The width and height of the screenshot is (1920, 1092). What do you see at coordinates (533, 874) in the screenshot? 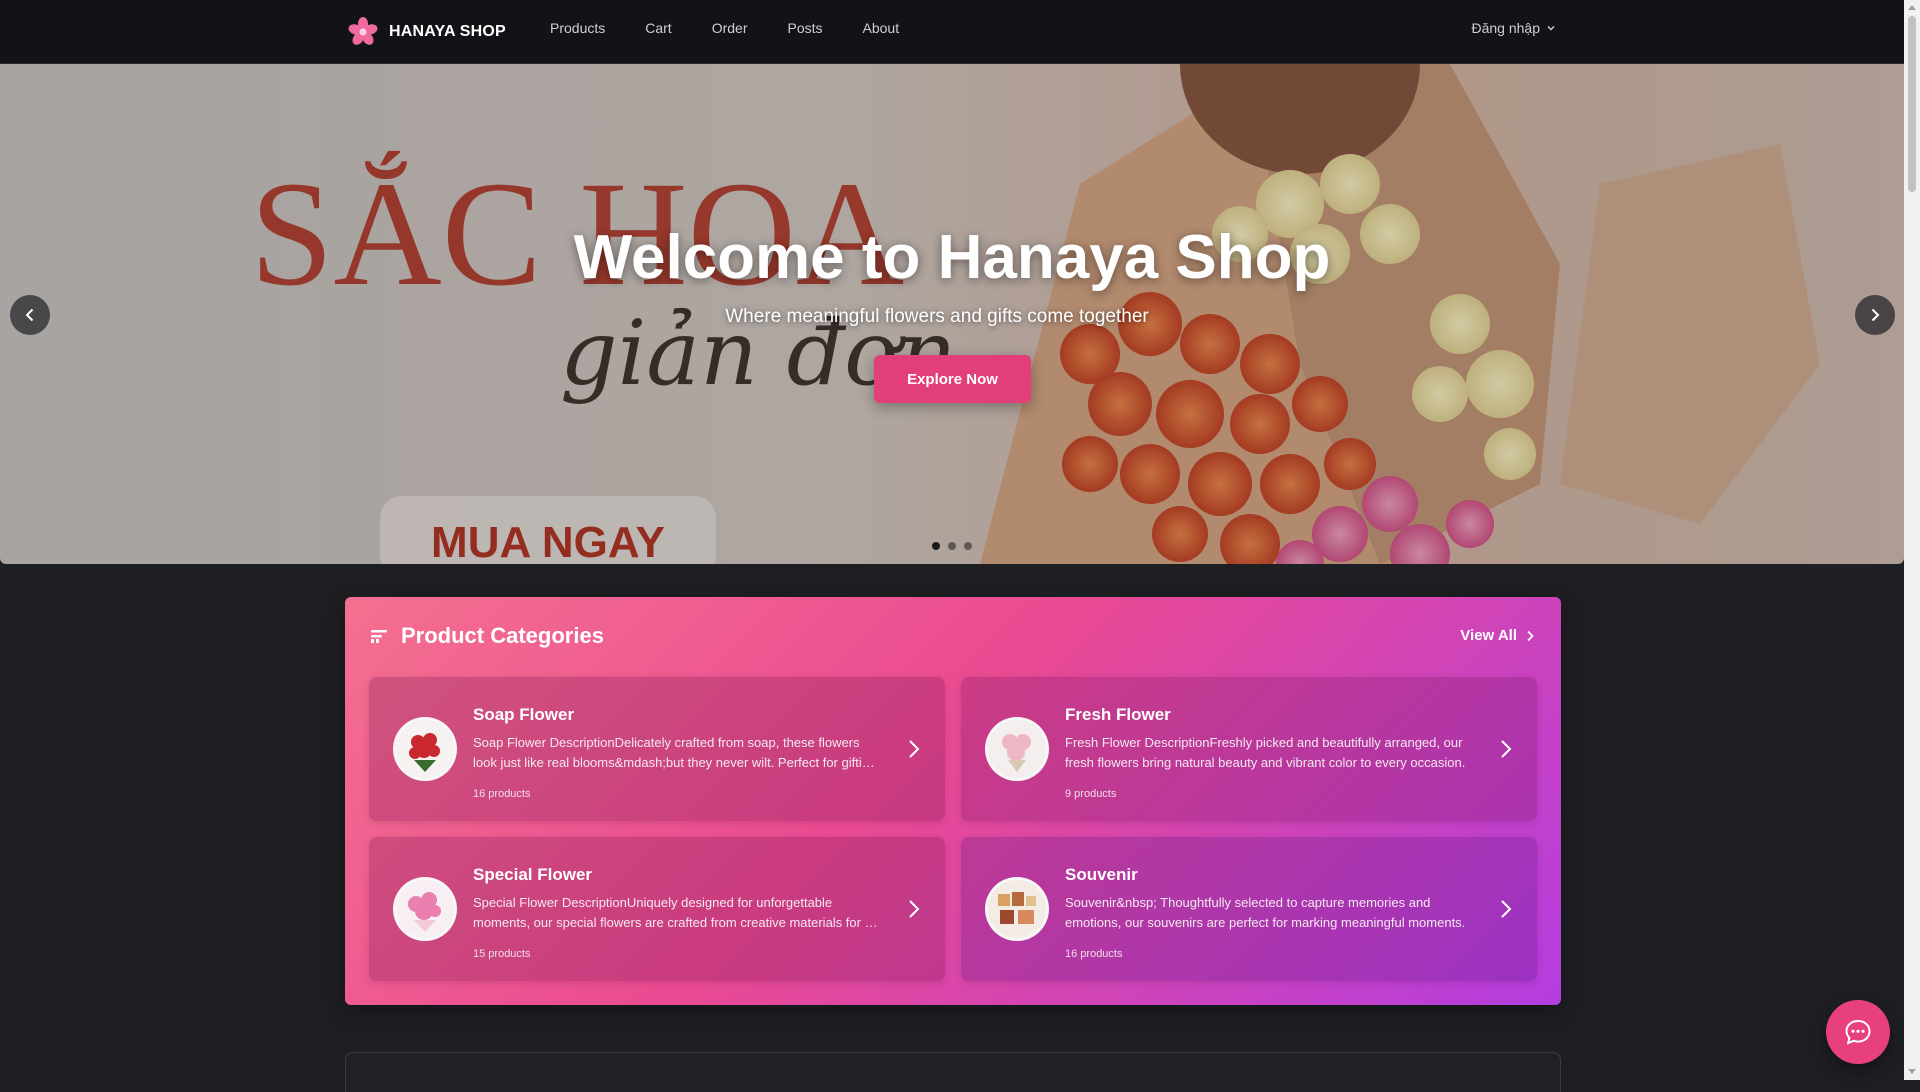
I see `category-name: Special Flower` at bounding box center [533, 874].